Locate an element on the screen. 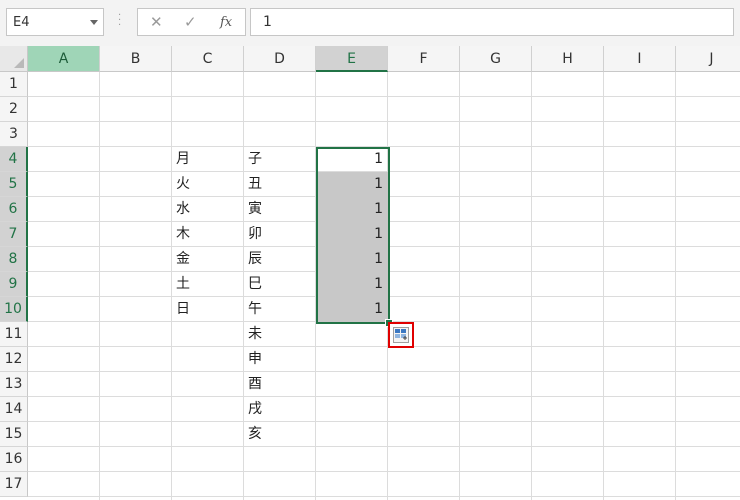  column-header-i: I is located at coordinates (640, 59).